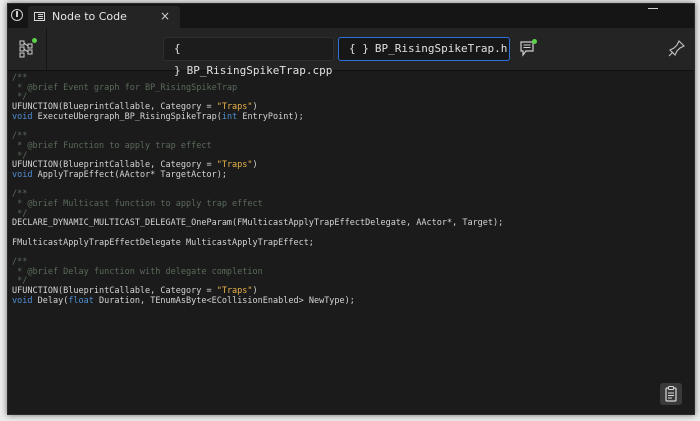 Image resolution: width=700 pixels, height=421 pixels. What do you see at coordinates (653, 8) in the screenshot?
I see `minimize-icon` at bounding box center [653, 8].